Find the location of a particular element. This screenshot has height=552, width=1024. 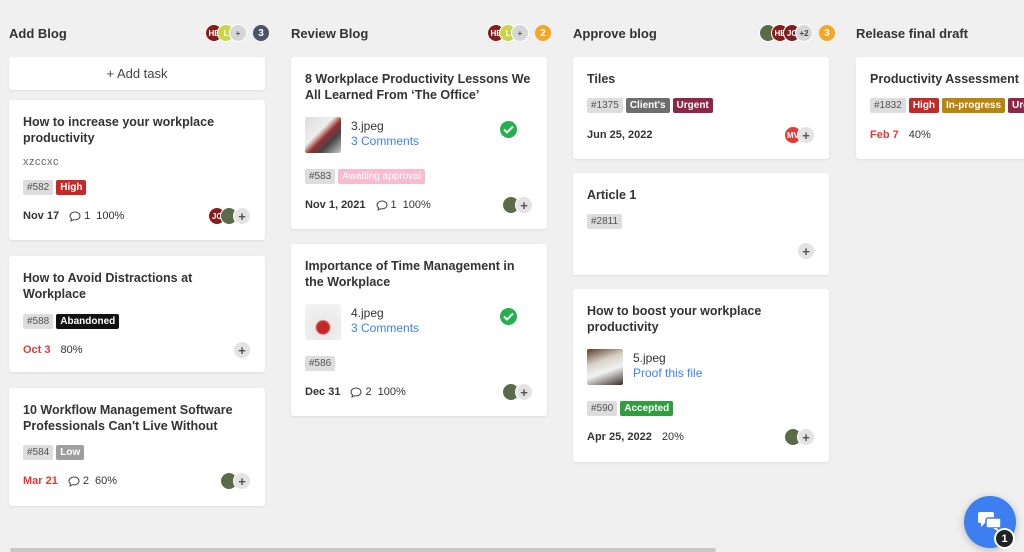

task-count-badge: 2 is located at coordinates (543, 33).